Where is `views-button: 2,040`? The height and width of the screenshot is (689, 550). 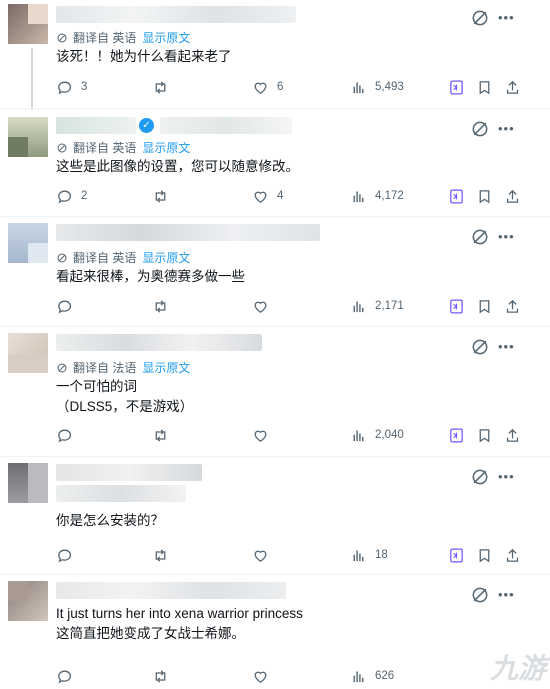
views-button: 2,040 is located at coordinates (377, 435).